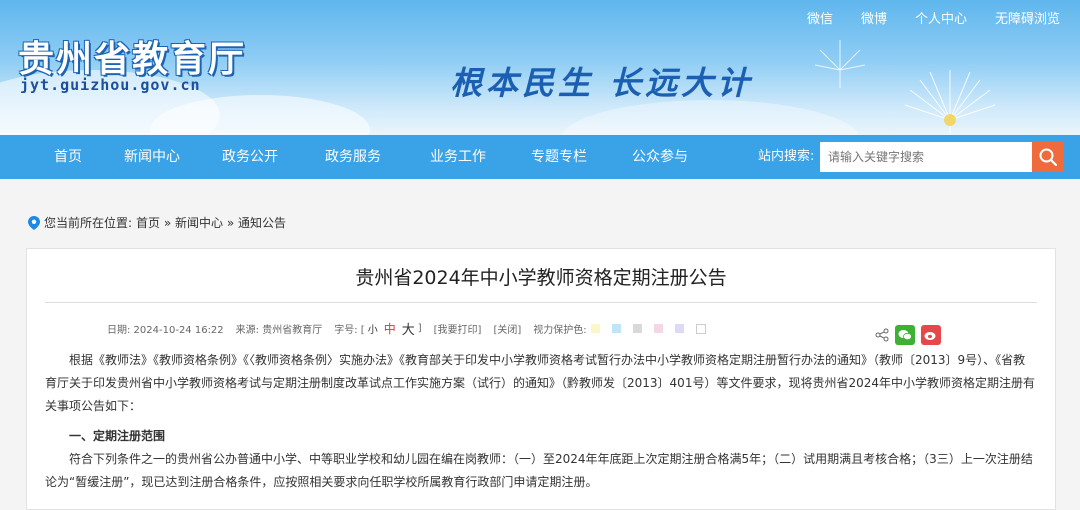 The height and width of the screenshot is (510, 1080). I want to click on search-label: 站内搜索:, so click(786, 156).